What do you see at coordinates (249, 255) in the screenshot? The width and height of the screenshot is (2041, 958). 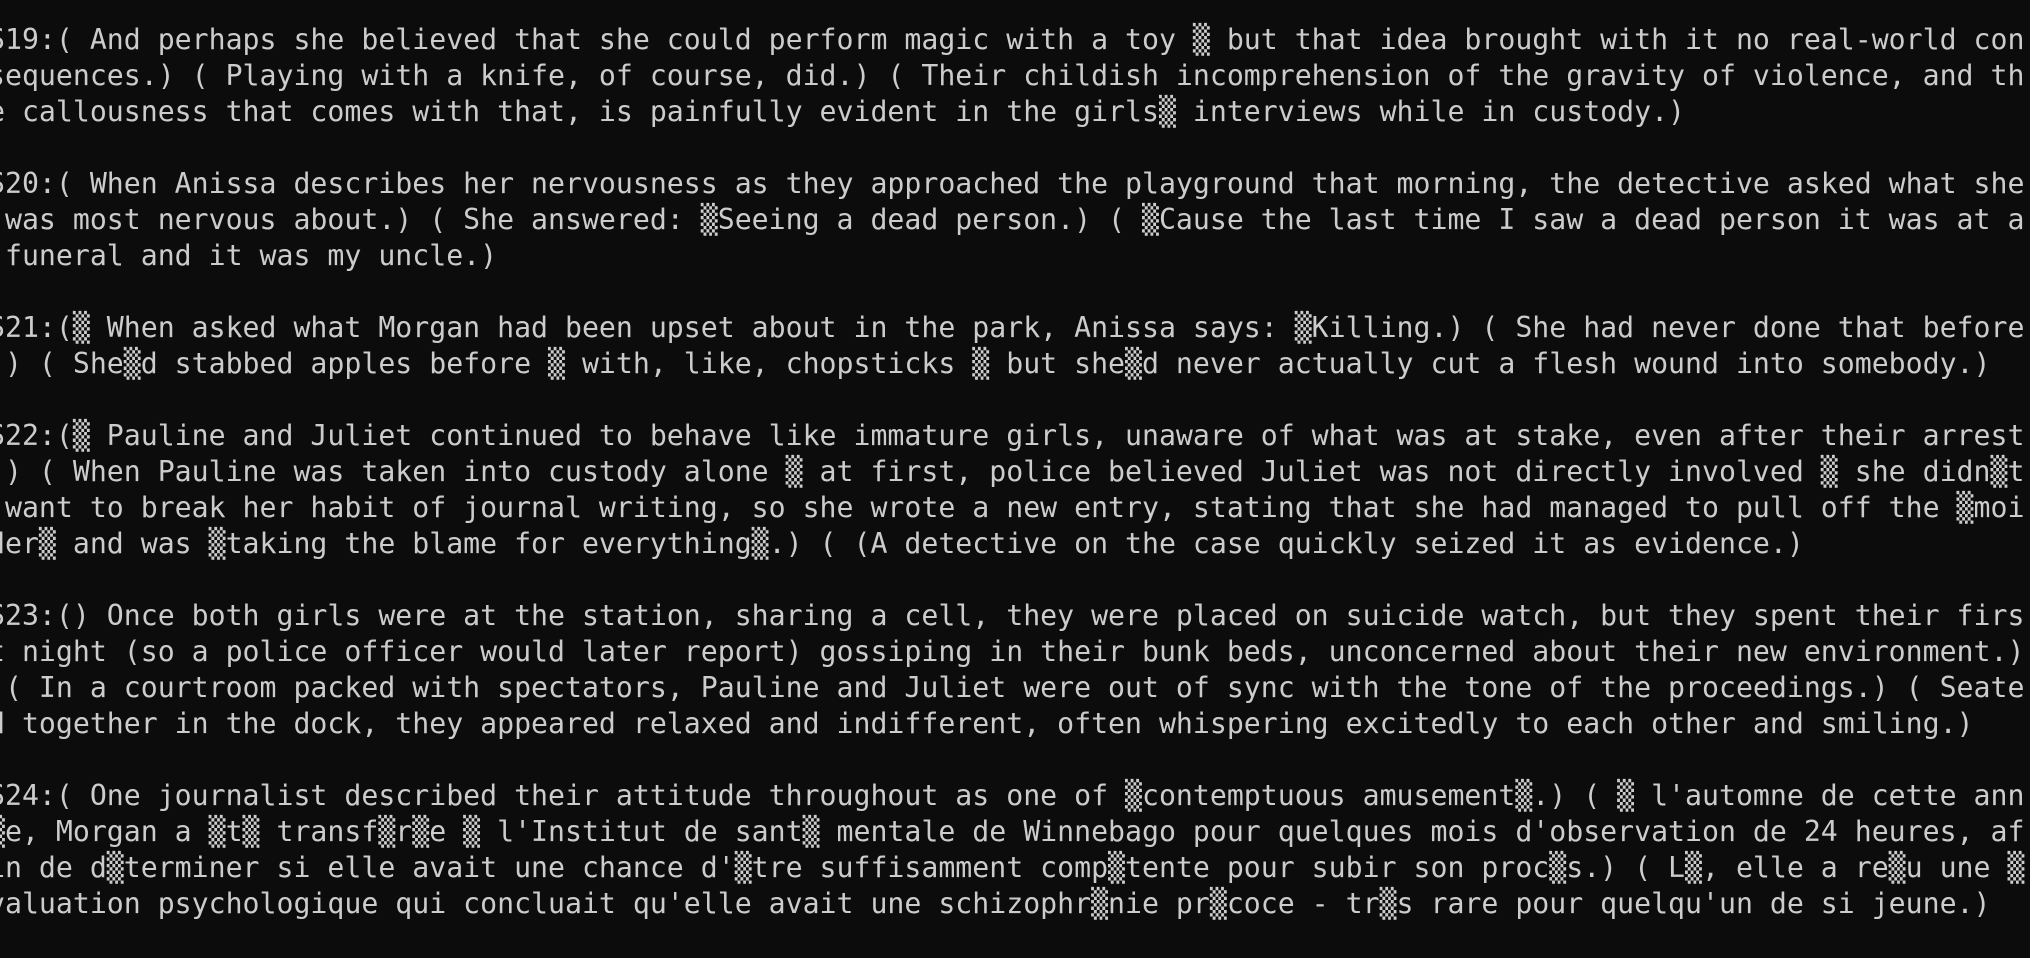 I see `console-line-7: funeral and it was my uncle.)` at bounding box center [249, 255].